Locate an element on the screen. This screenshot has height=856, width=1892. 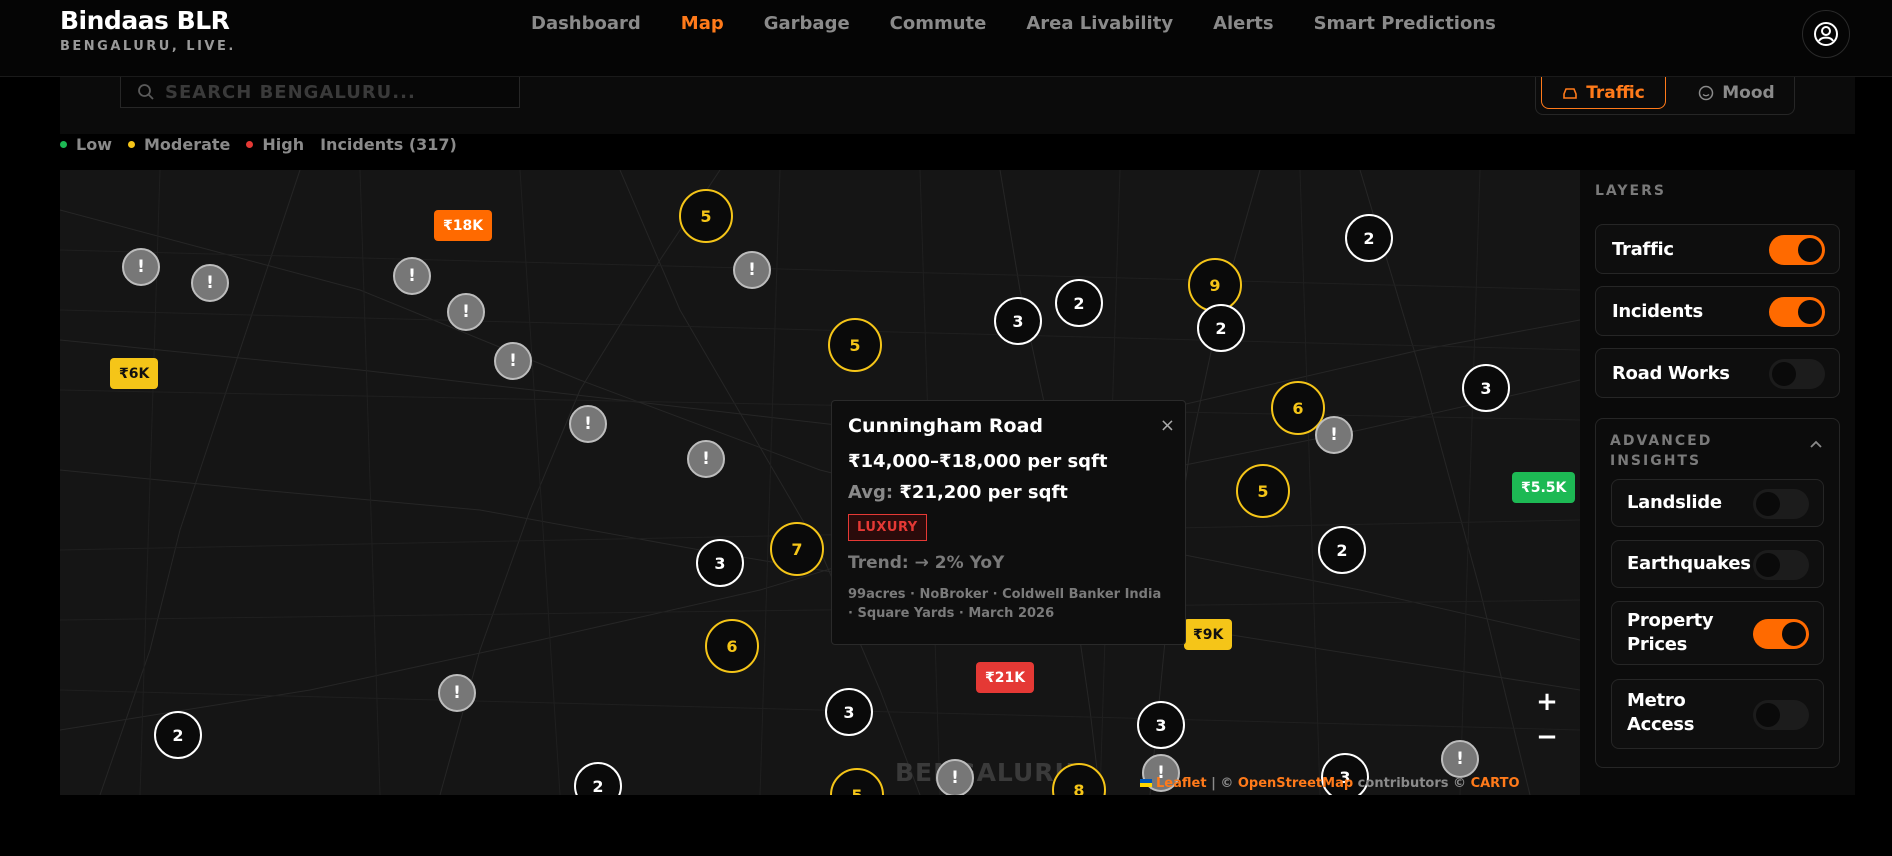
nav-dashboard: Dashboard is located at coordinates (586, 23).